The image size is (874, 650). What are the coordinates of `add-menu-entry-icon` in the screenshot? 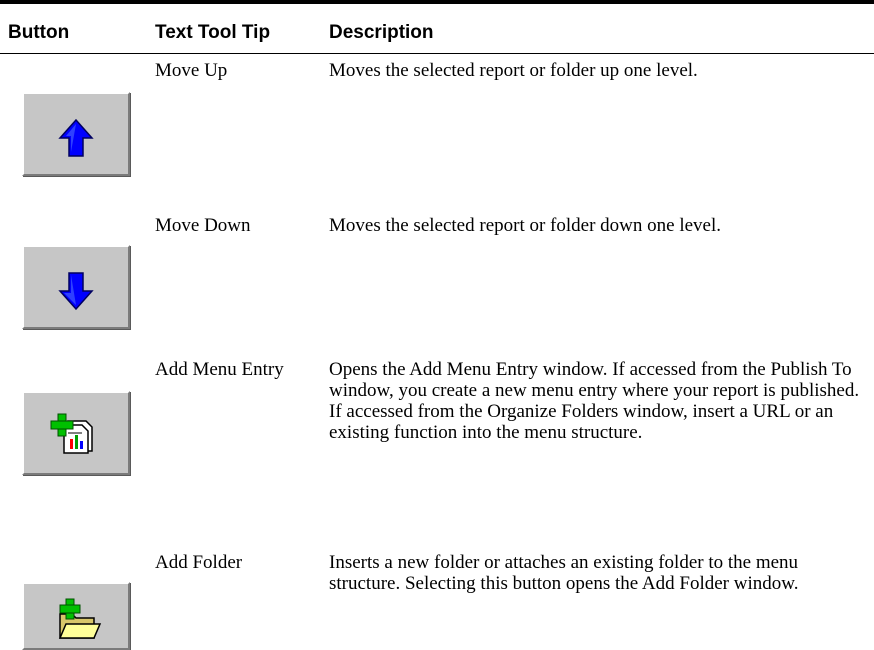 It's located at (71, 433).